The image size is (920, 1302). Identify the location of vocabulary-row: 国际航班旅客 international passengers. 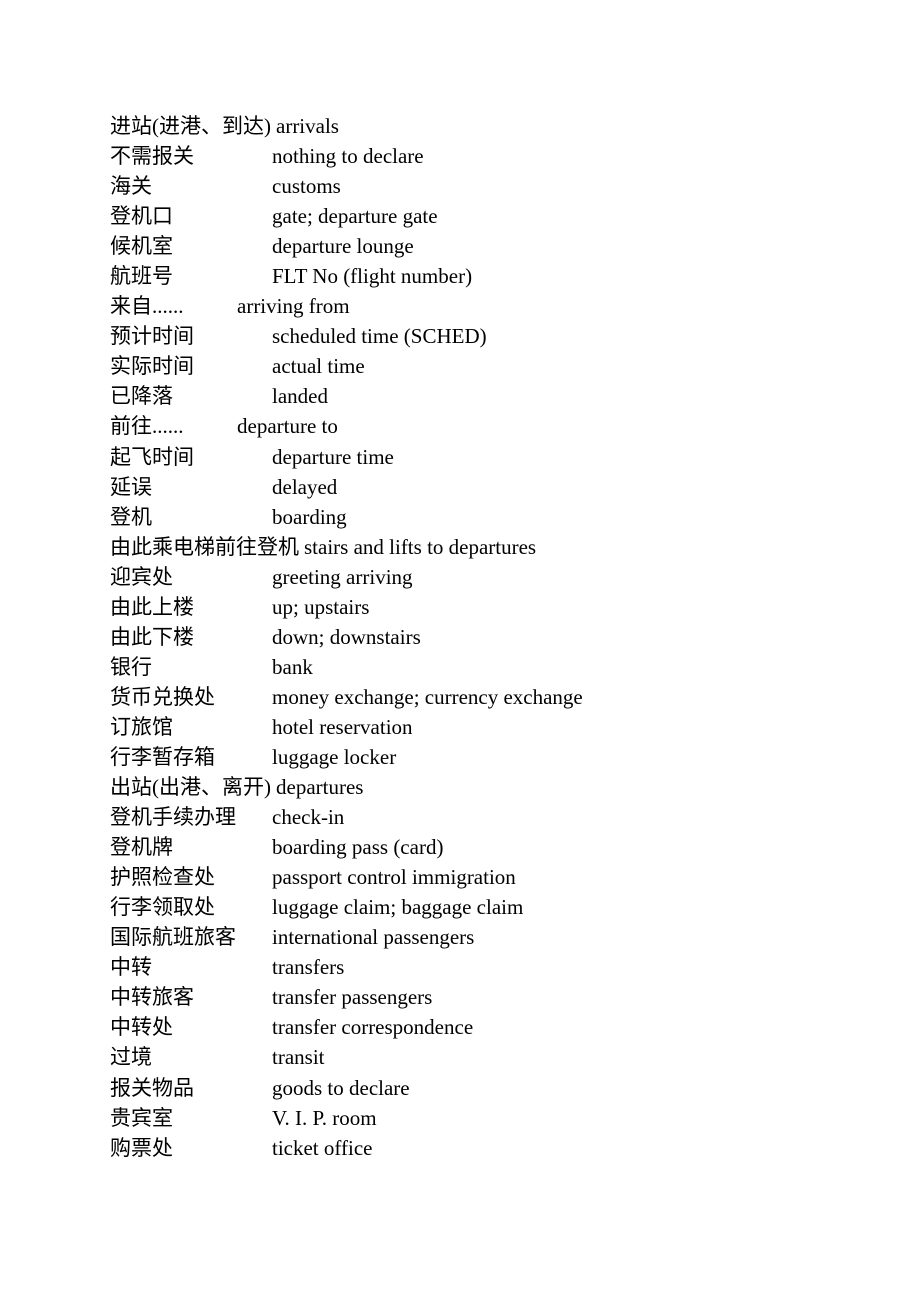
(323, 937).